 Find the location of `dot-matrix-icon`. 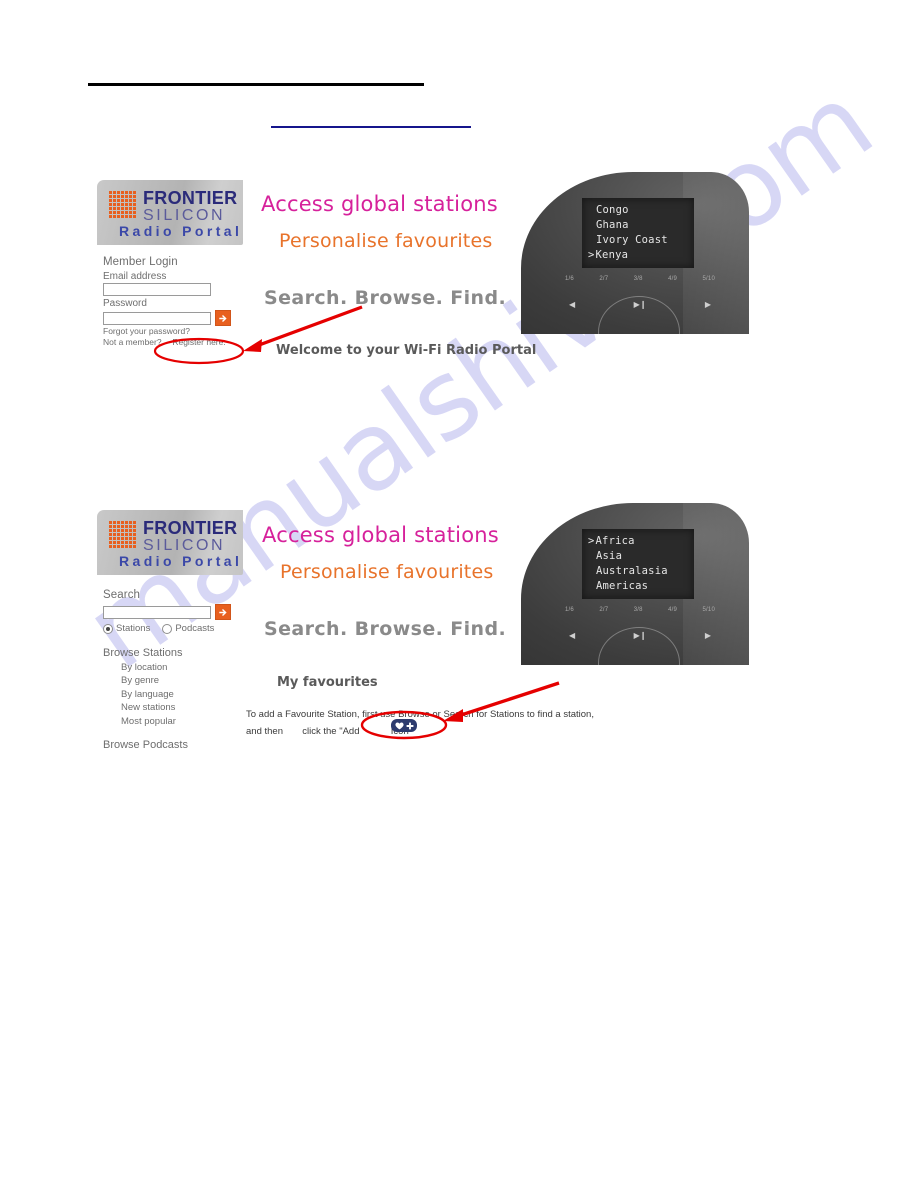

dot-matrix-icon is located at coordinates (122, 534).